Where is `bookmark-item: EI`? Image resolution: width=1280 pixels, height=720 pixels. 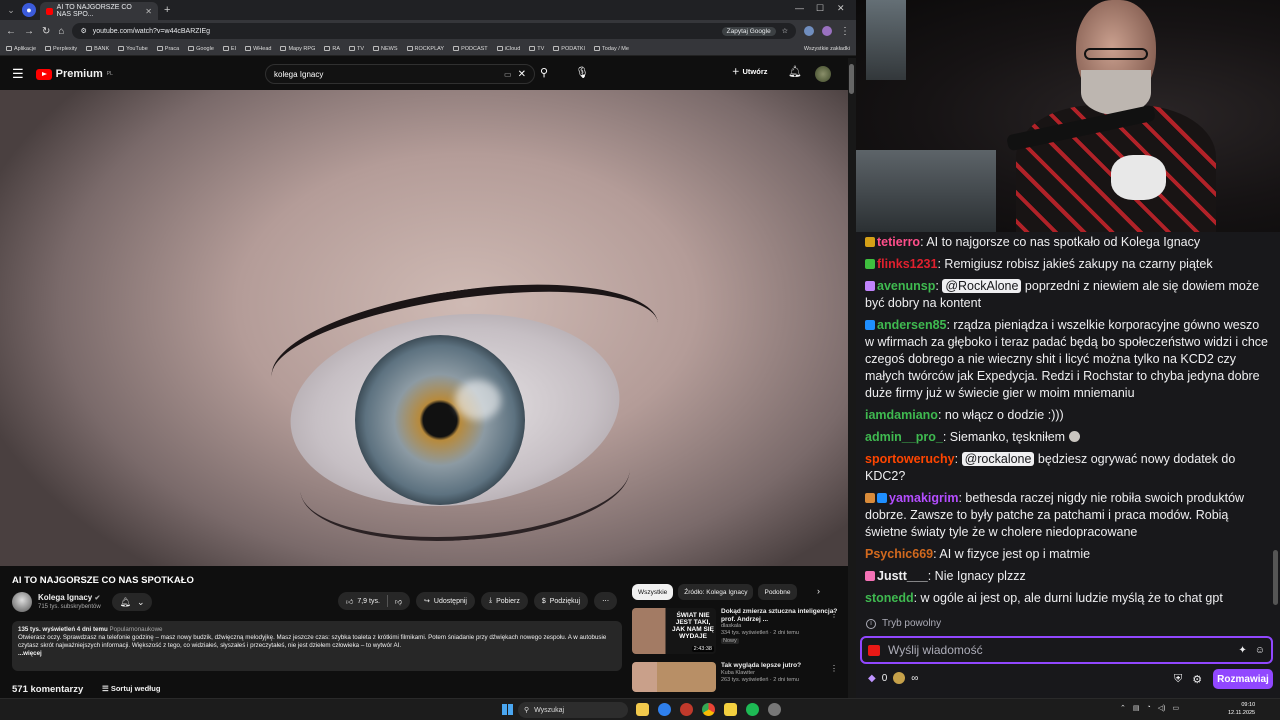
bookmark-item: EI is located at coordinates (229, 49).